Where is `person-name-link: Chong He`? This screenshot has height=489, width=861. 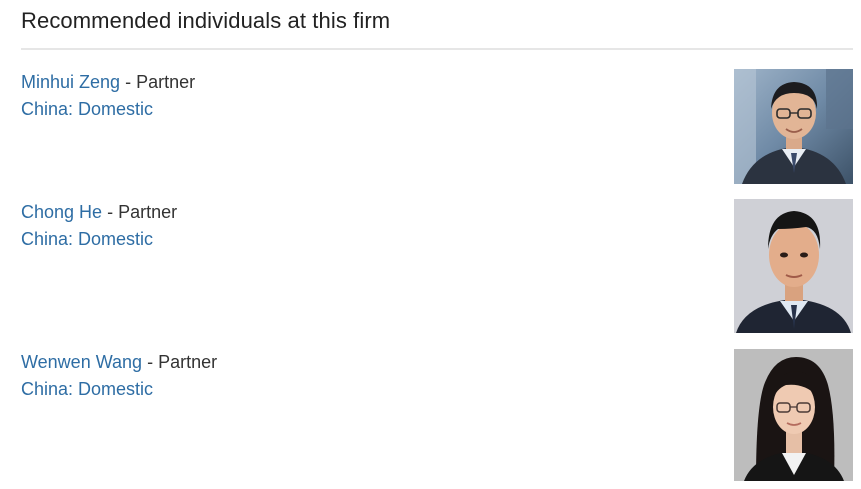 person-name-link: Chong He is located at coordinates (61, 212).